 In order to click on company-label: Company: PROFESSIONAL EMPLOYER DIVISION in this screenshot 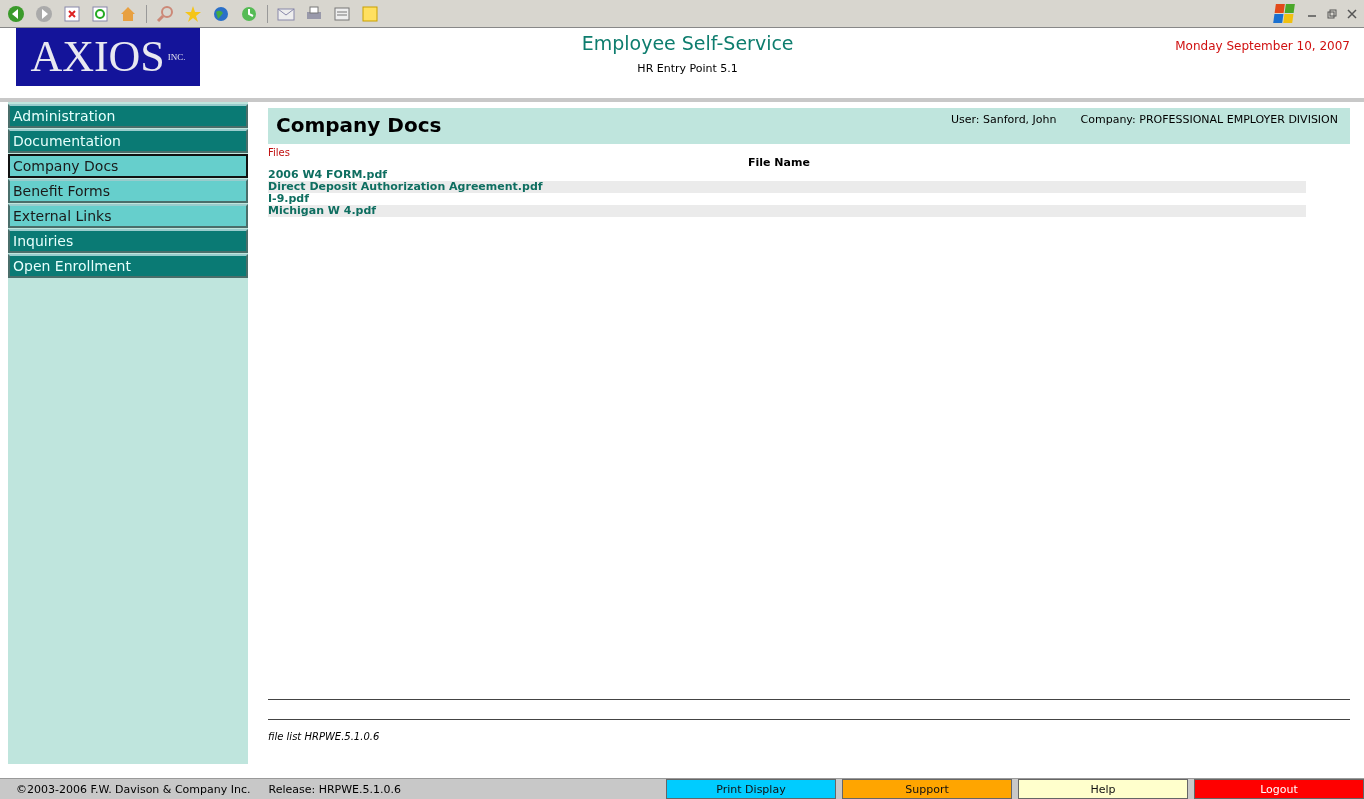, I will do `click(1209, 119)`.